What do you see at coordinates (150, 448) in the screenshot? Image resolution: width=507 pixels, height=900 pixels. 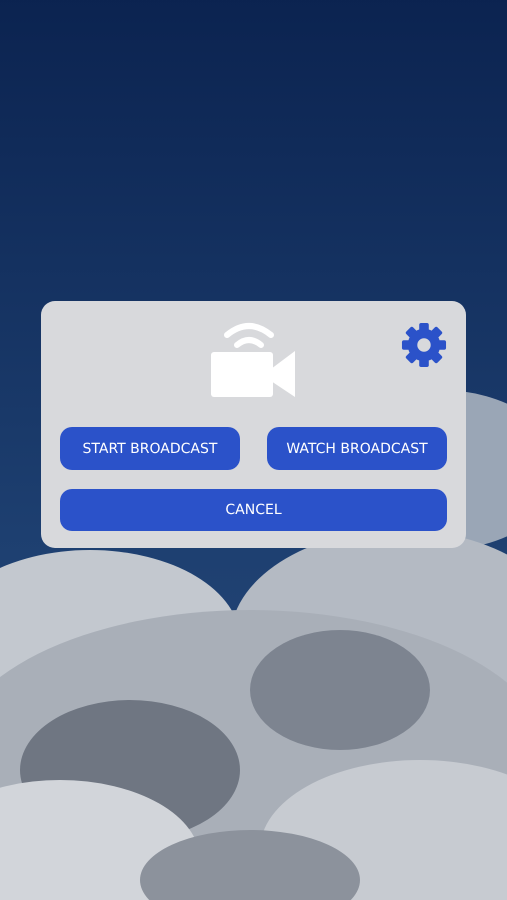 I see `start-broadcast-button: START BROADCAST` at bounding box center [150, 448].